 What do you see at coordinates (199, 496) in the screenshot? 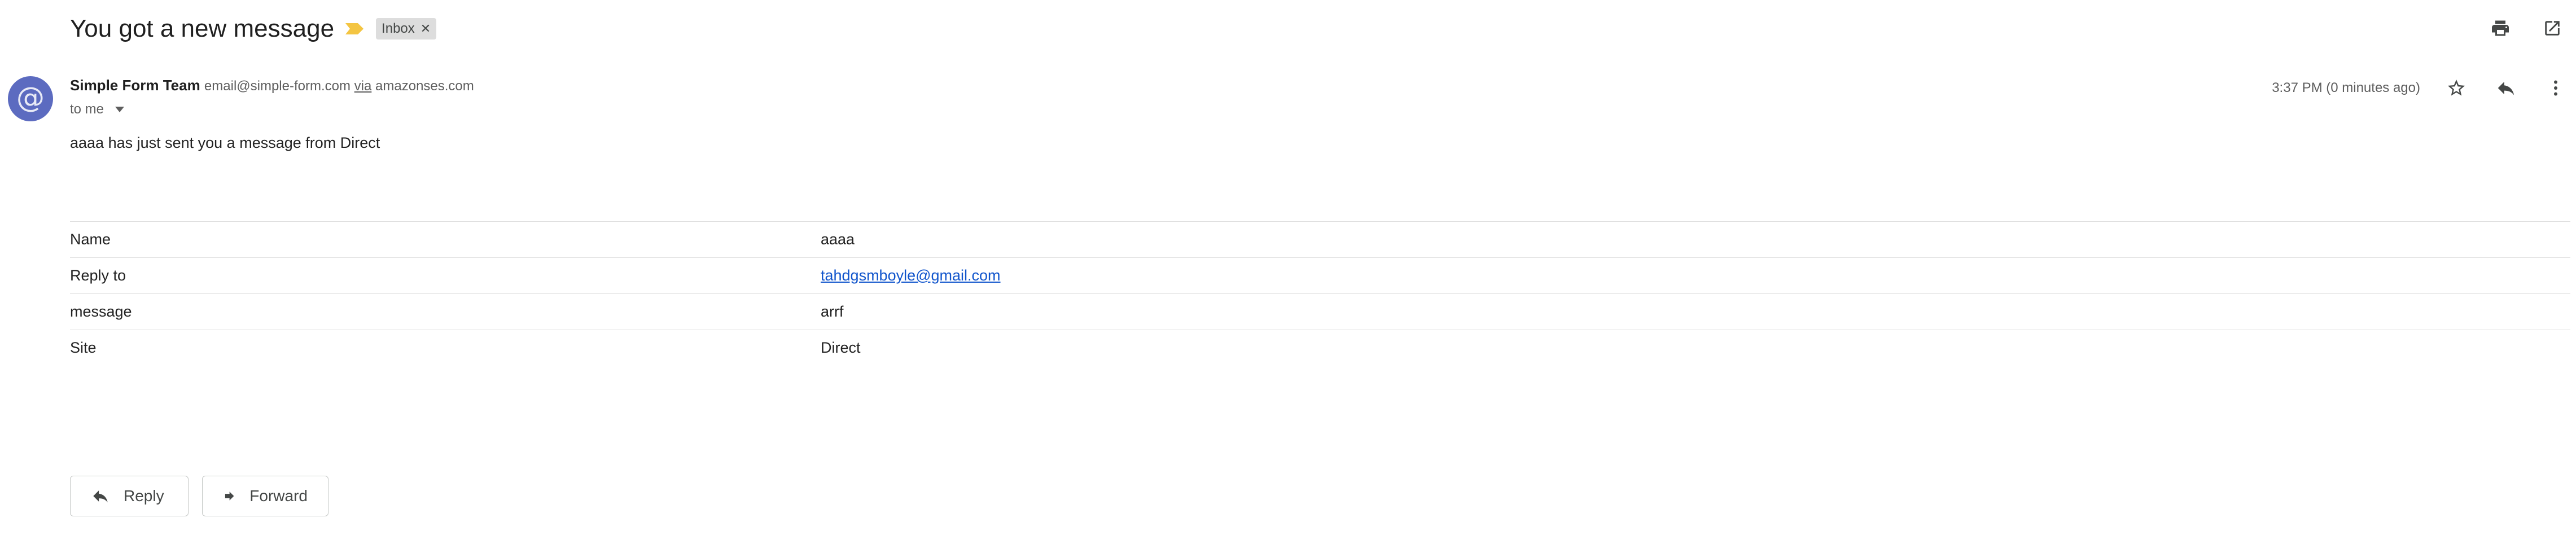
I see `bottom-actions: Reply Forward` at bounding box center [199, 496].